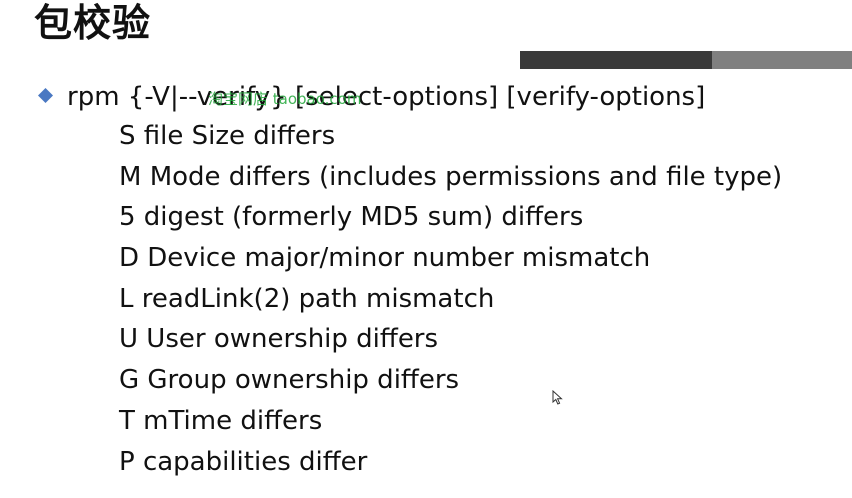 The width and height of the screenshot is (852, 498). Describe the element at coordinates (782, 60) in the screenshot. I see `header-bar-light` at that location.